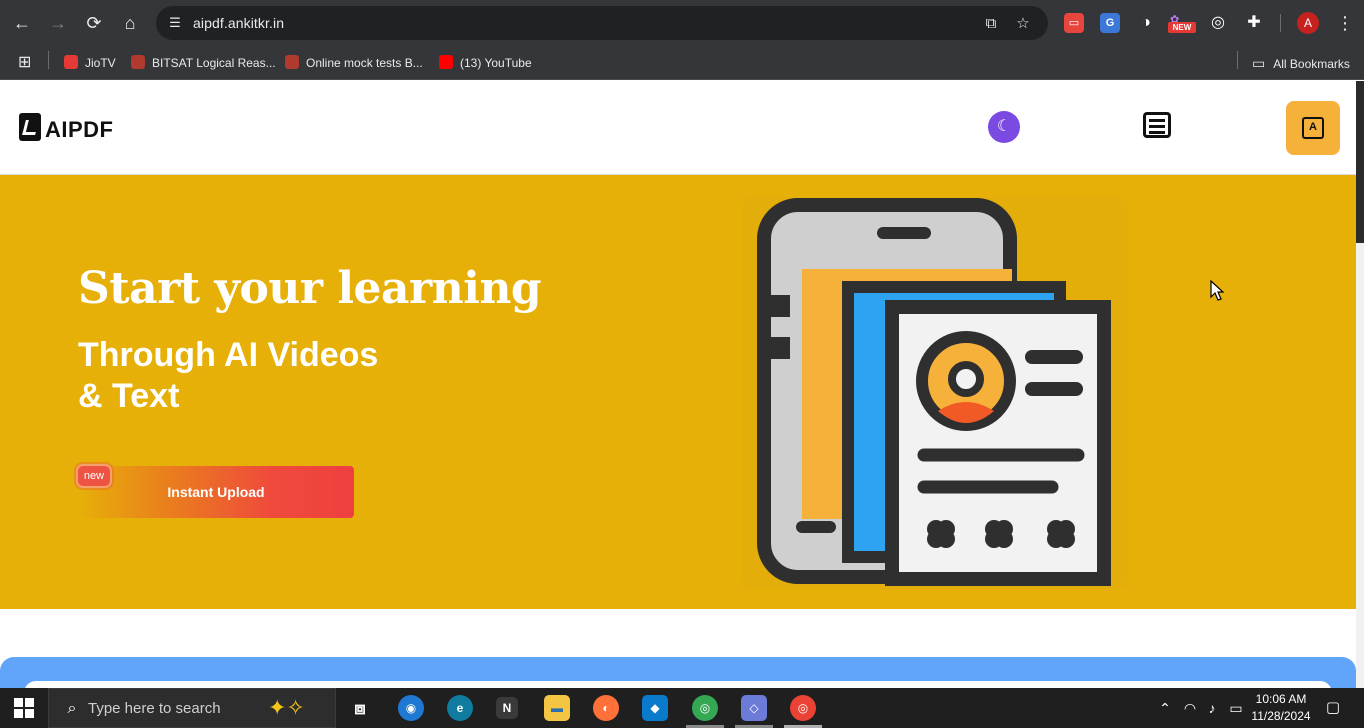  Describe the element at coordinates (1281, 708) in the screenshot. I see `taskbar-clock: 10:06 AM 11/28/2024` at that location.